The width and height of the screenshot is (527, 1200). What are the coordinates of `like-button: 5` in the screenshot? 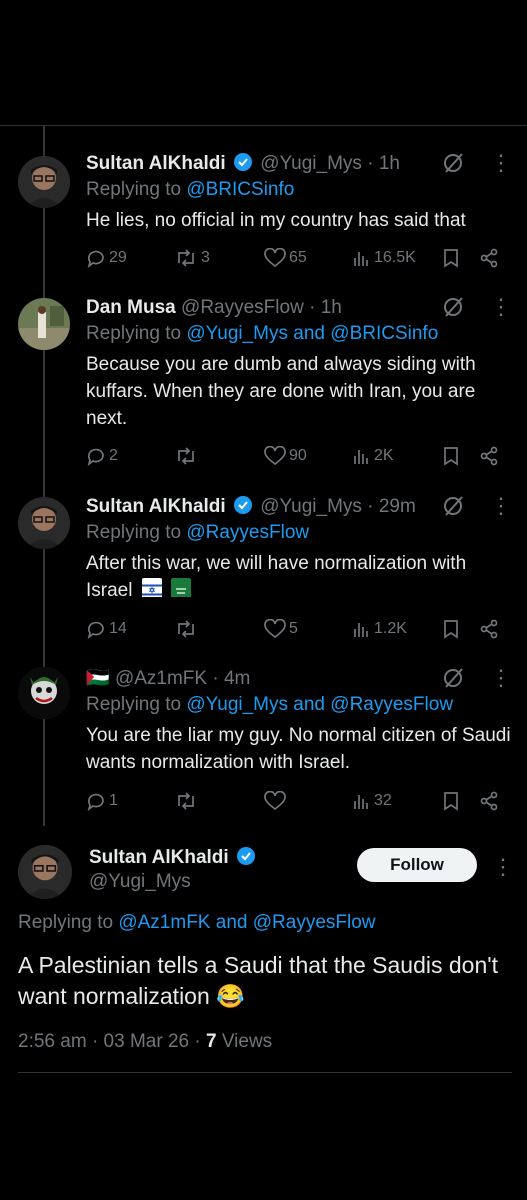 It's located at (281, 629).